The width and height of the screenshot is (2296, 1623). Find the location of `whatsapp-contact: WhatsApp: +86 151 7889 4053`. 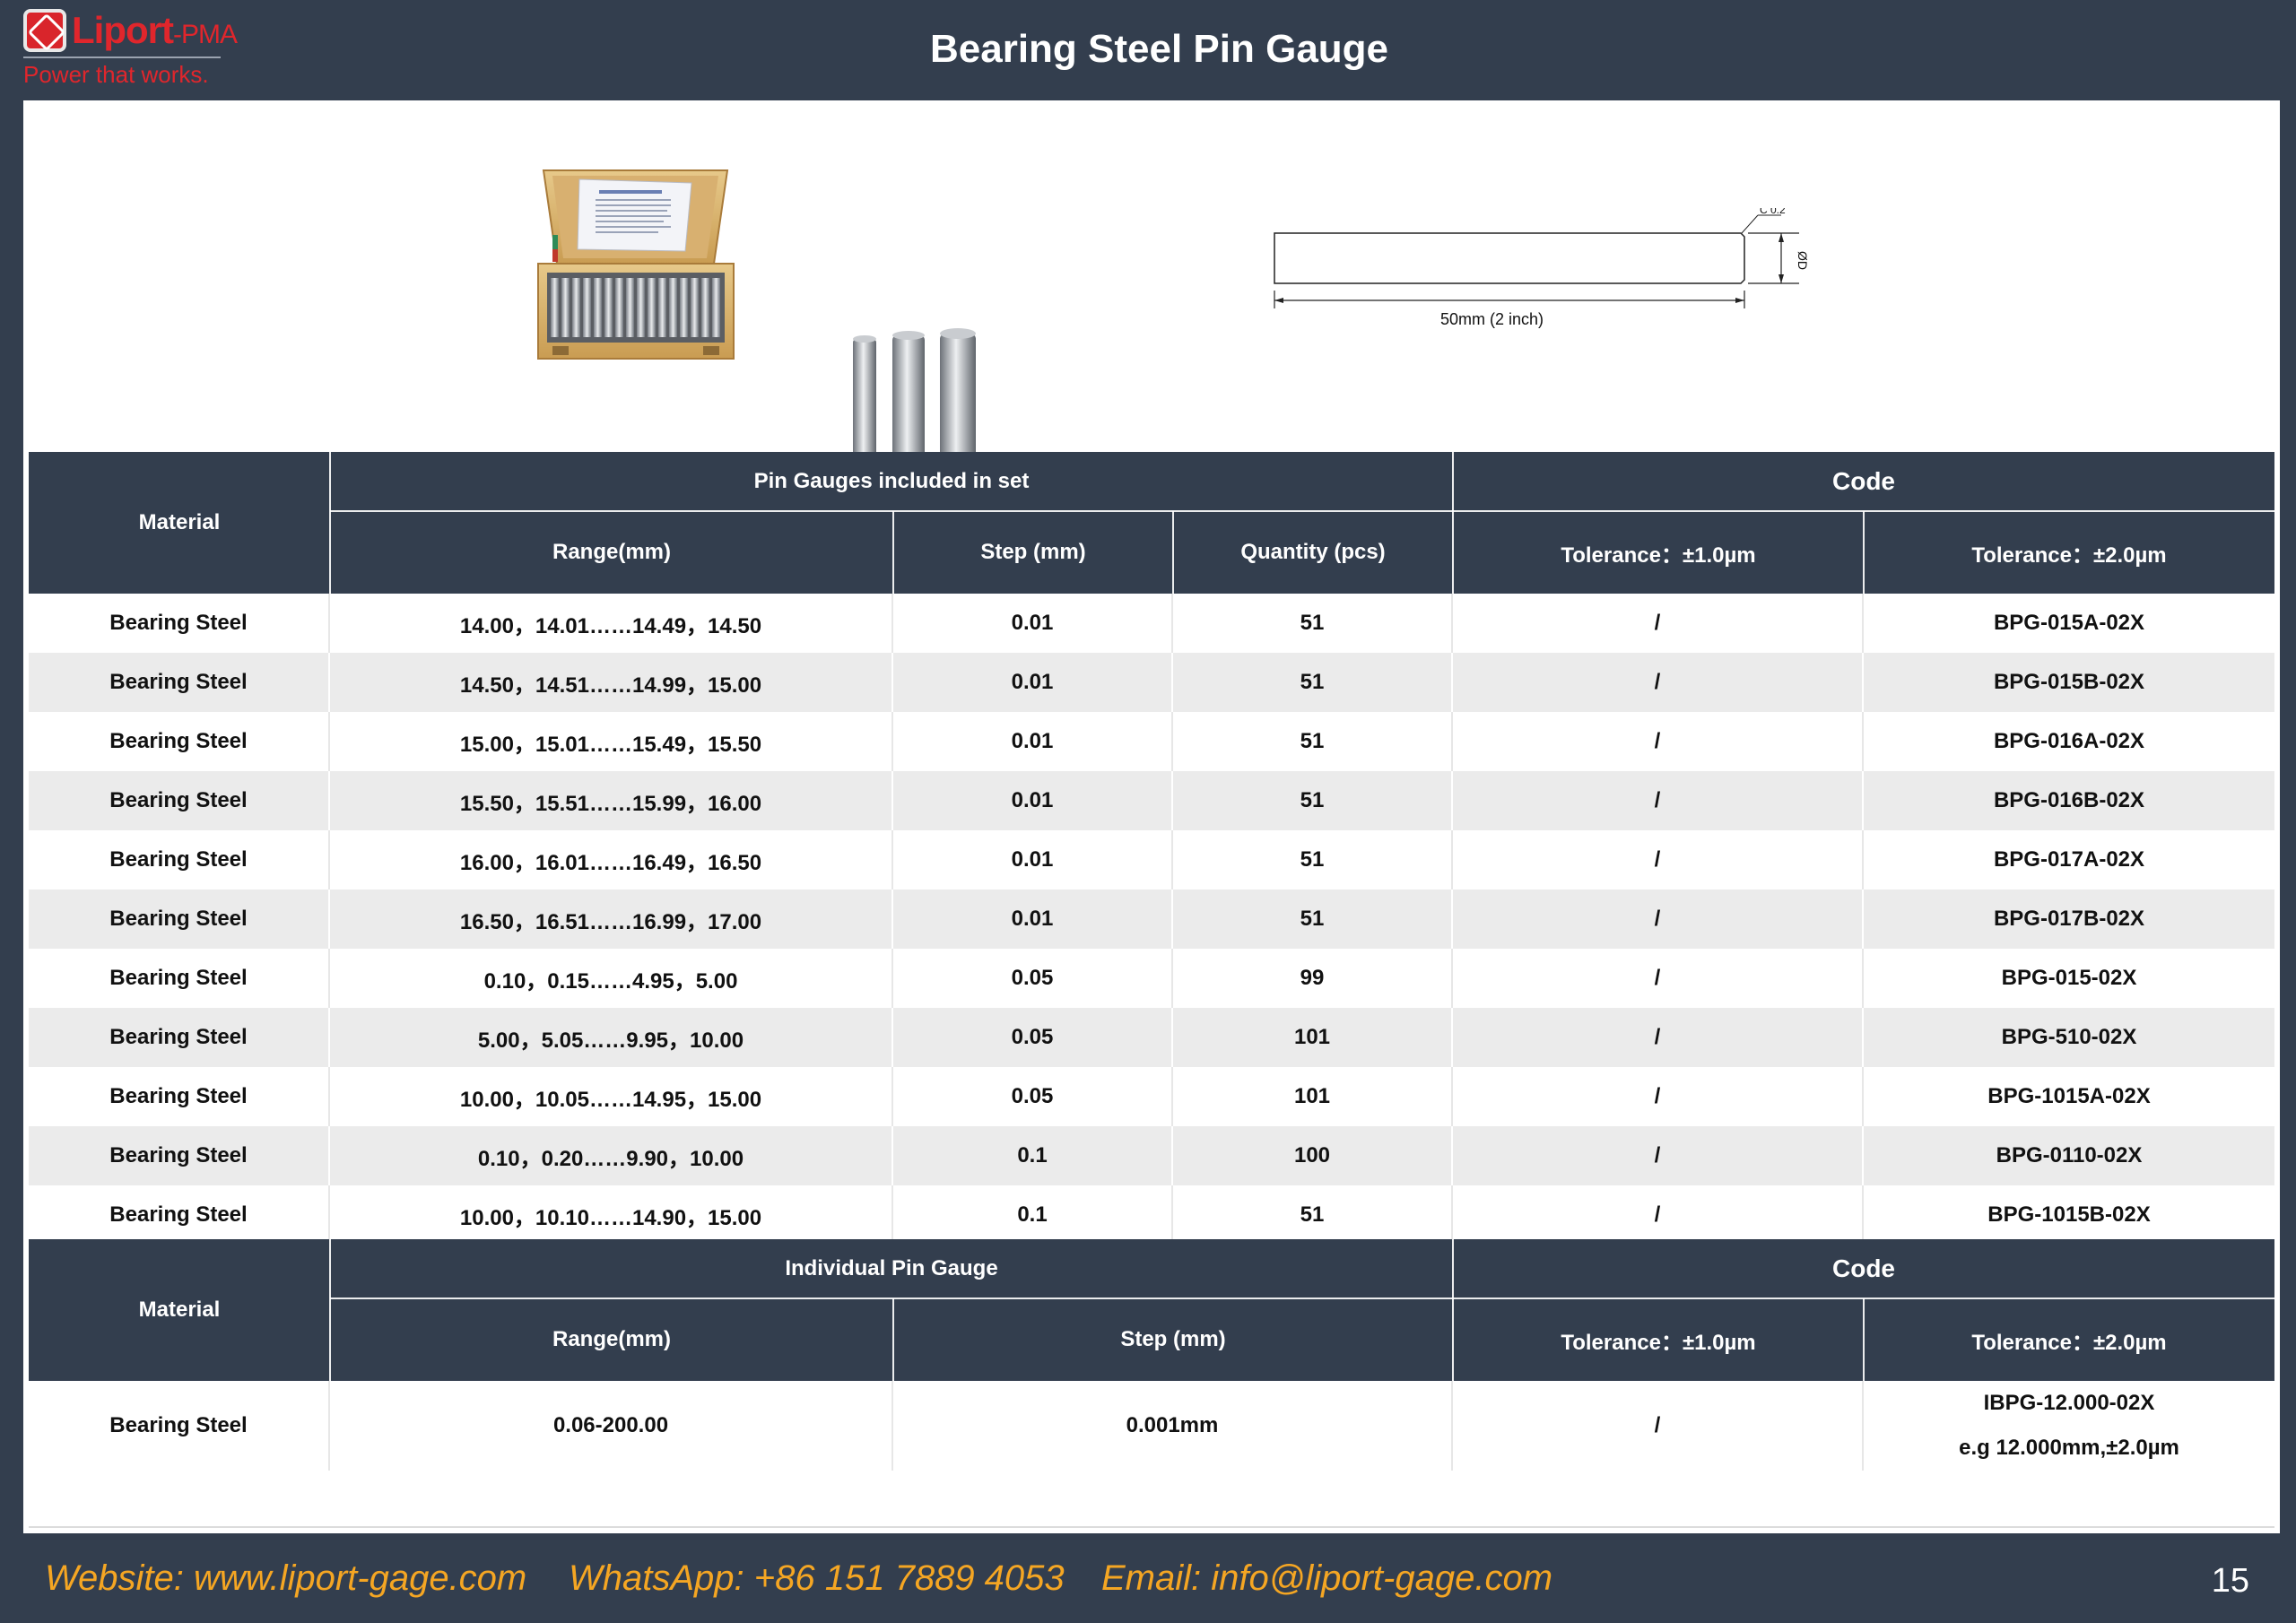

whatsapp-contact: WhatsApp: +86 151 7889 4053 is located at coordinates (817, 1578).